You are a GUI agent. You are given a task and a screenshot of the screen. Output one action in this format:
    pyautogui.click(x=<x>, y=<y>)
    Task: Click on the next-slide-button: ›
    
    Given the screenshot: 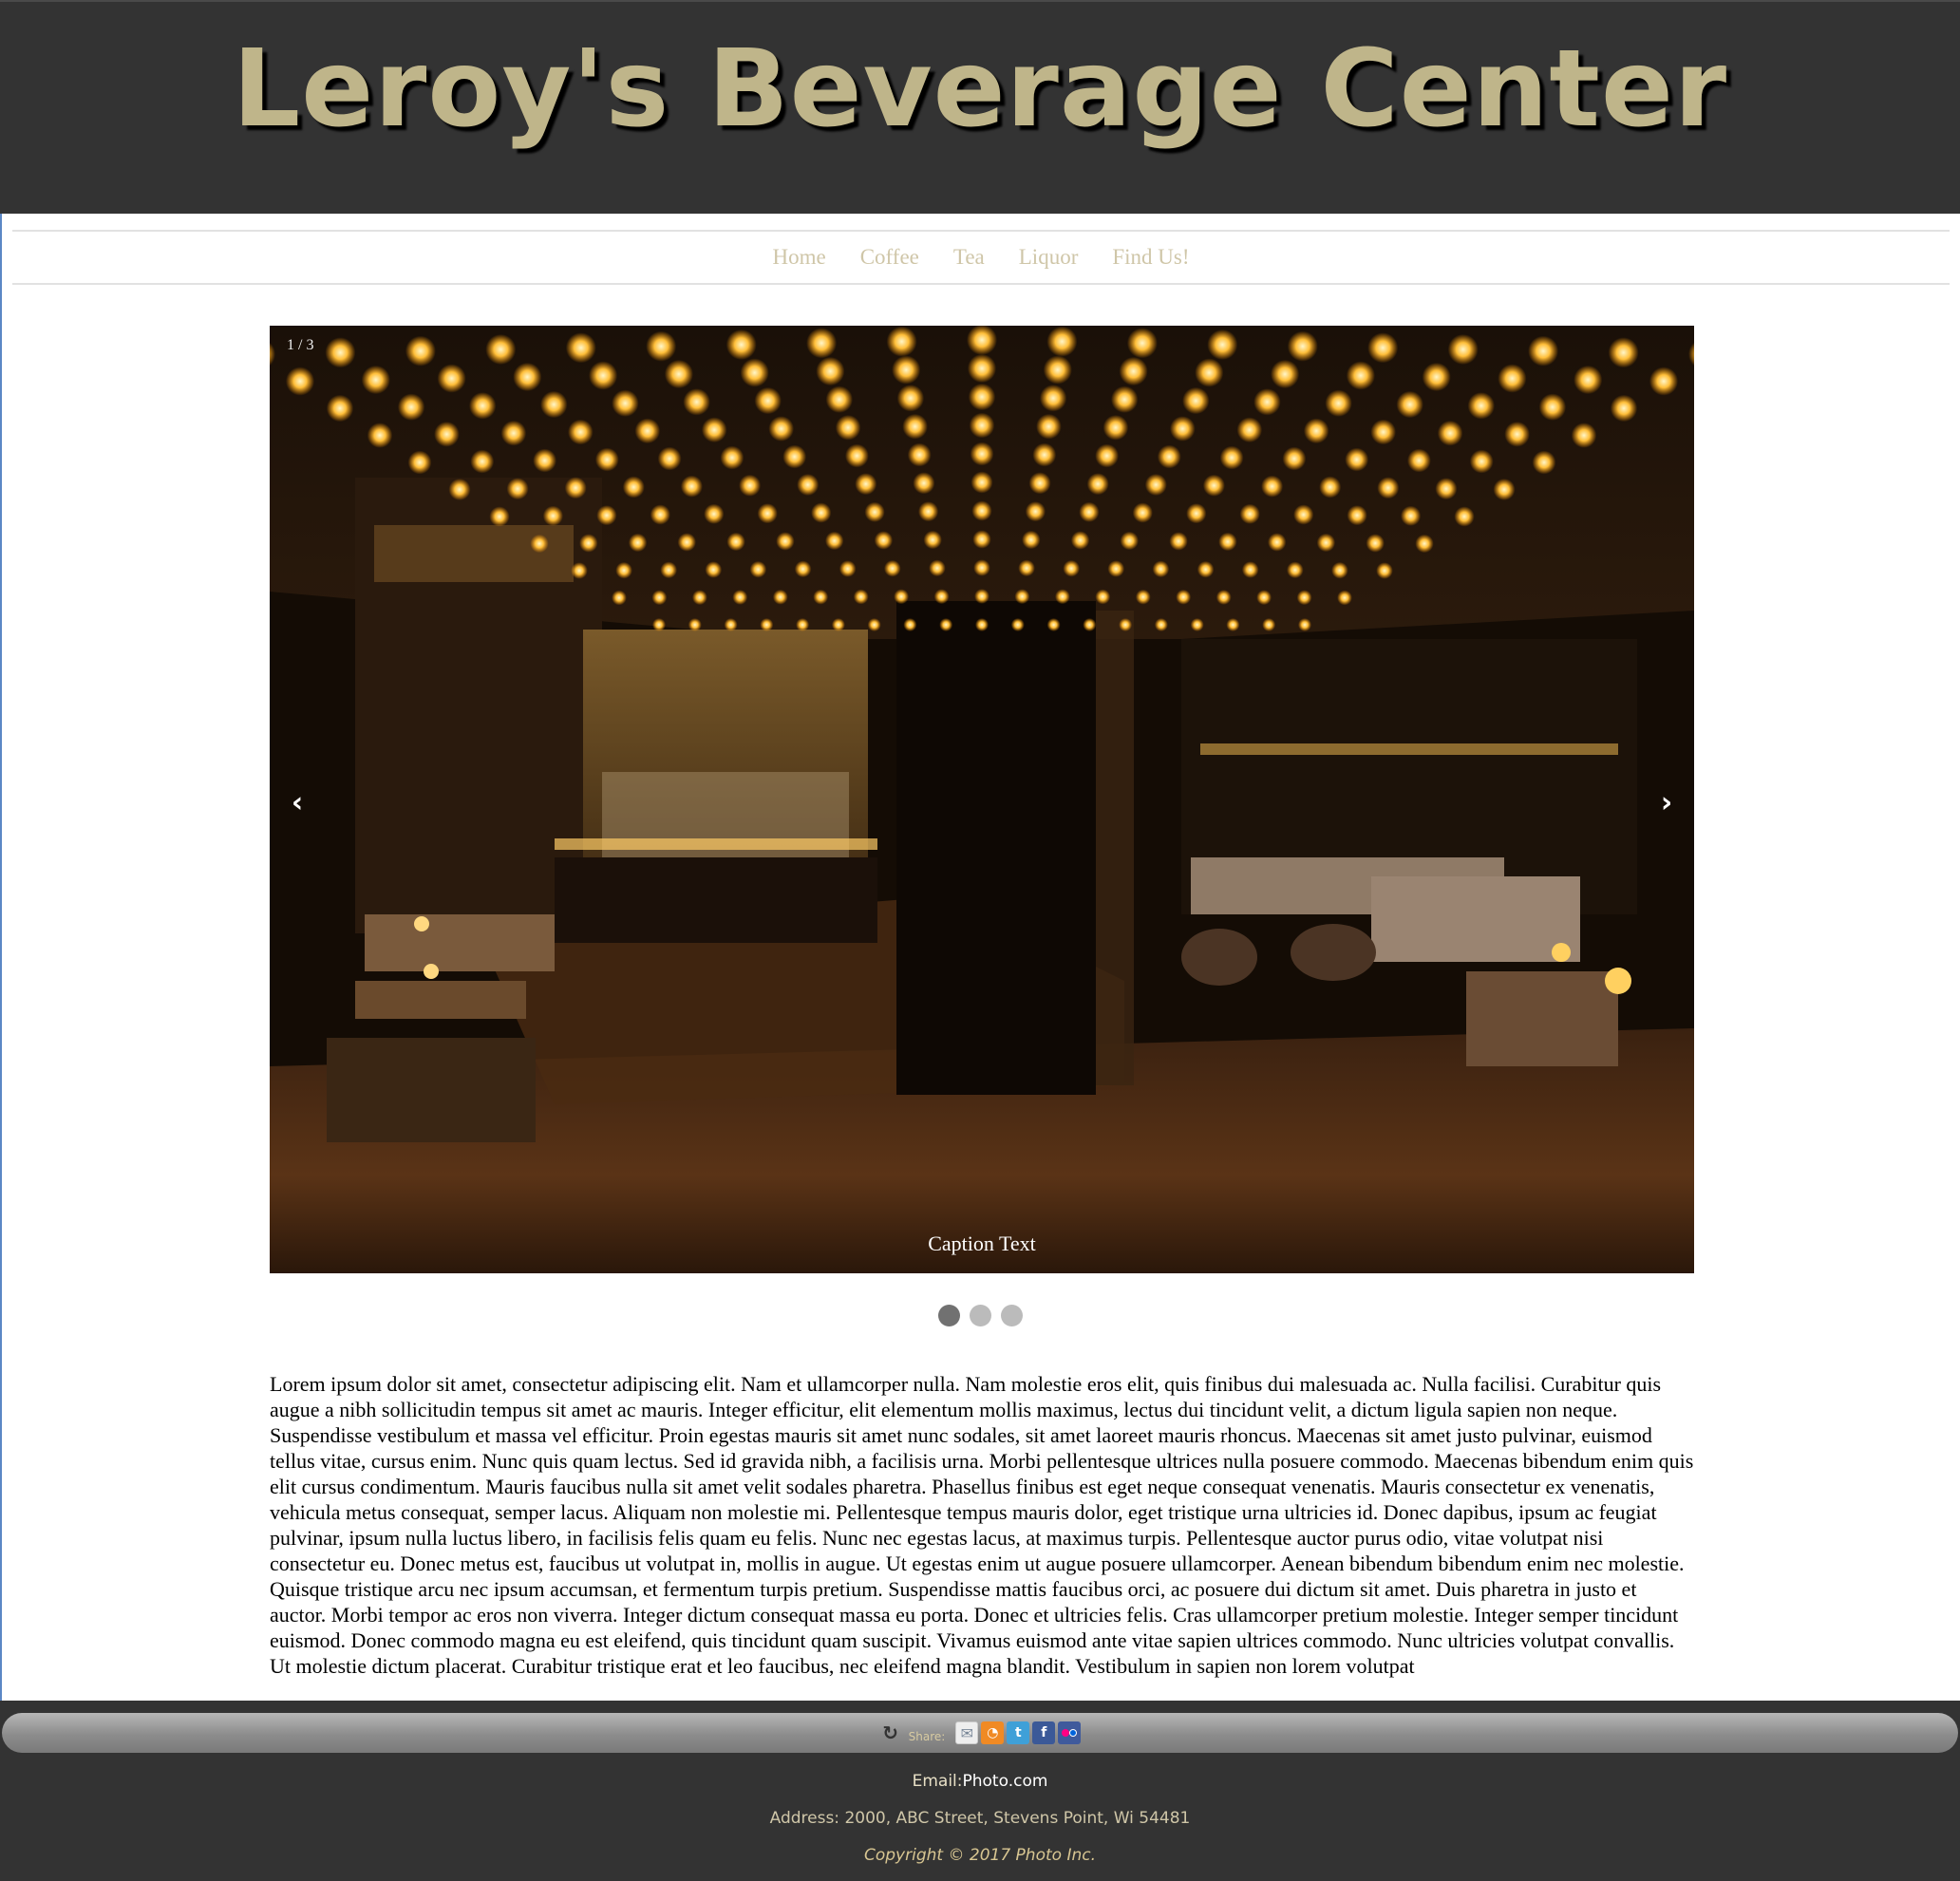 What is the action you would take?
    pyautogui.click(x=1666, y=803)
    